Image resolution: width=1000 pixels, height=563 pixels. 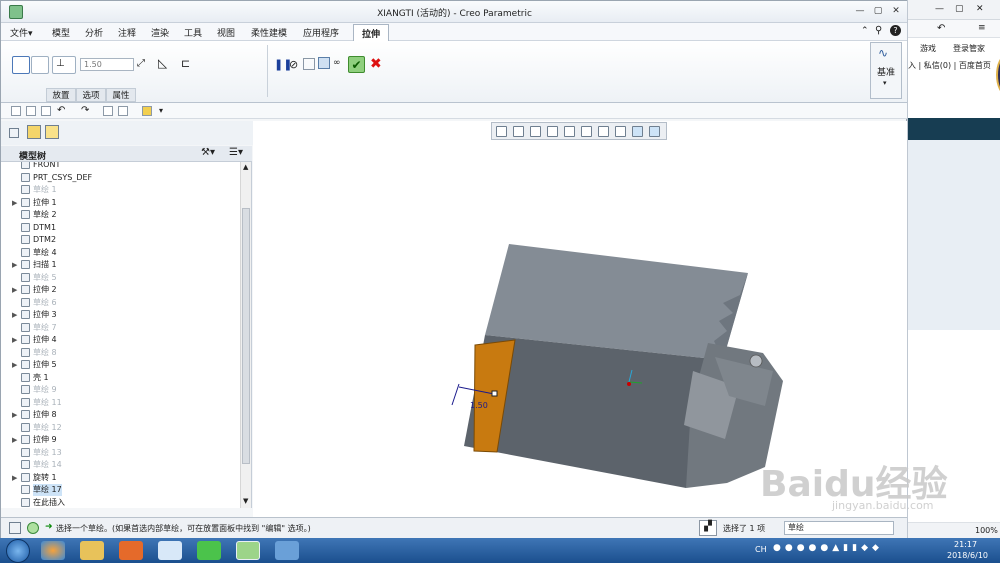 What do you see at coordinates (878, 30) in the screenshot?
I see `search-icon: ⚲` at bounding box center [878, 30].